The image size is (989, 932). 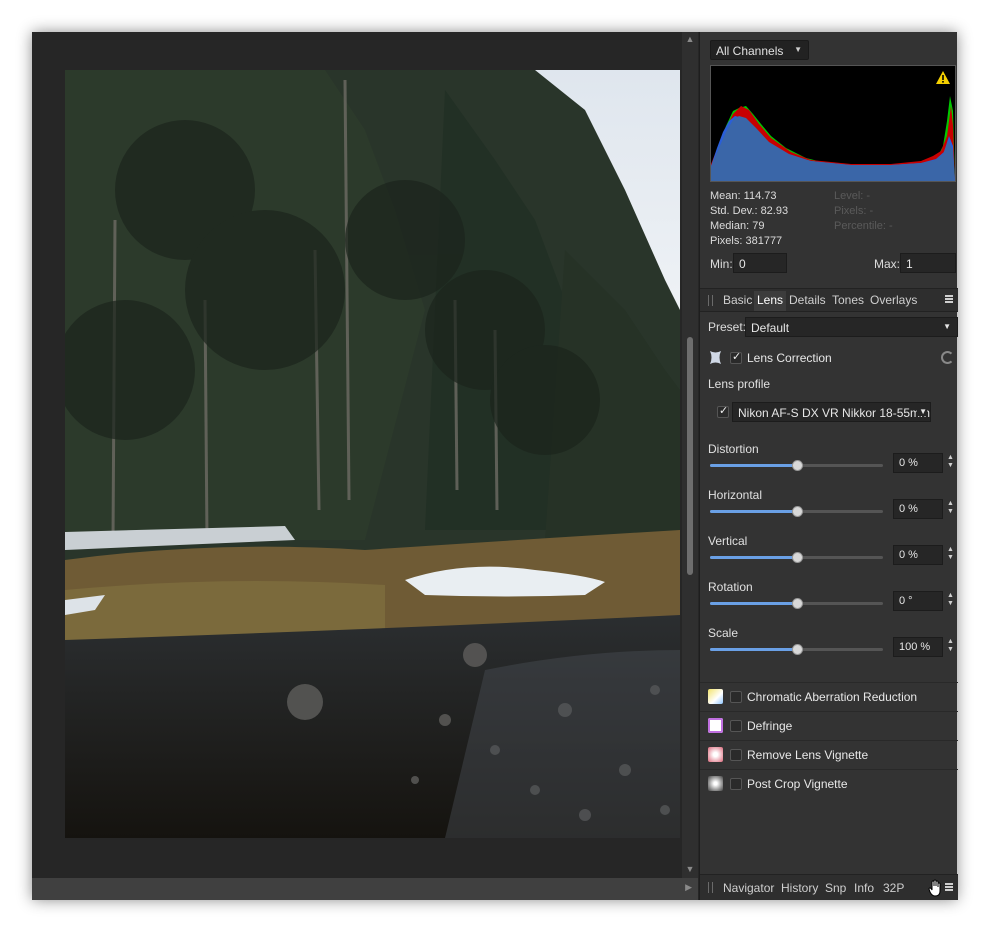 I want to click on lens-correction-header: Lens Correction, so click(x=829, y=358).